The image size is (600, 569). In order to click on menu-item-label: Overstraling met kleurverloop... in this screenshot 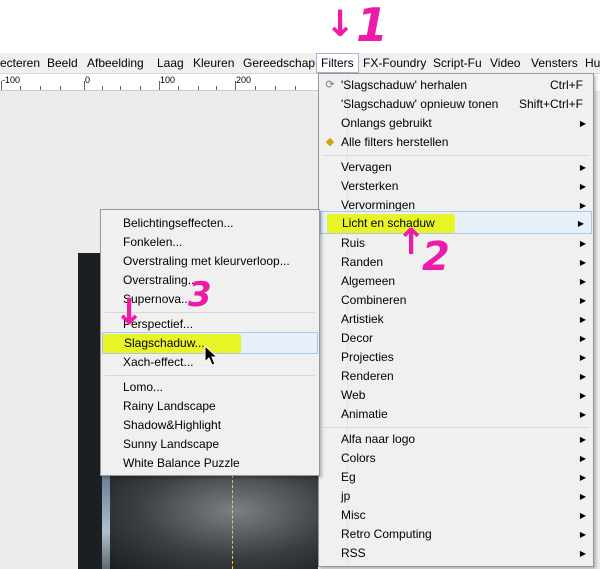, I will do `click(206, 261)`.